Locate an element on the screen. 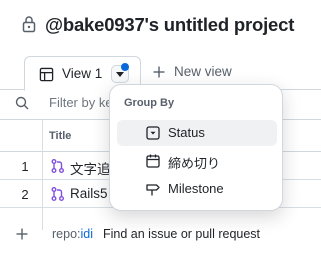 This screenshot has width=321, height=270. filter-icon is located at coordinates (22, 103).